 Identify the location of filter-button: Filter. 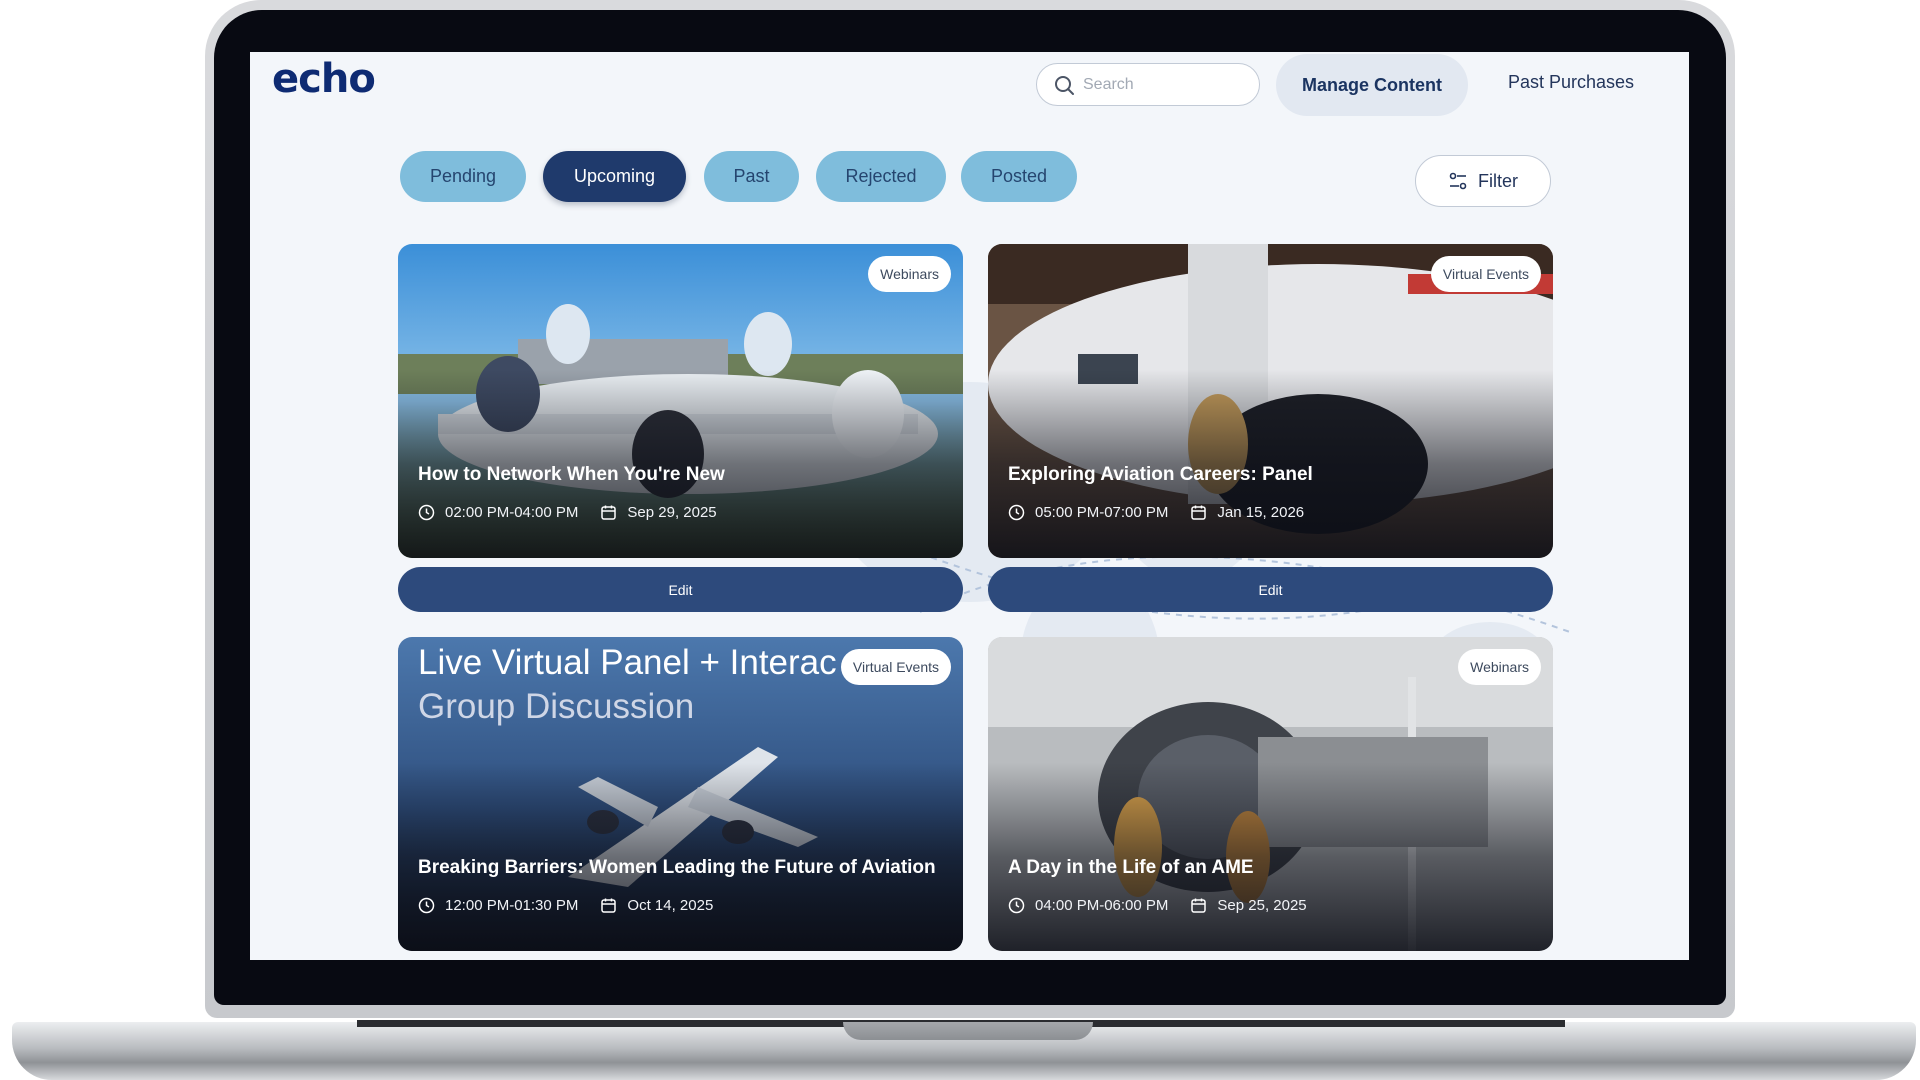
(1483, 181).